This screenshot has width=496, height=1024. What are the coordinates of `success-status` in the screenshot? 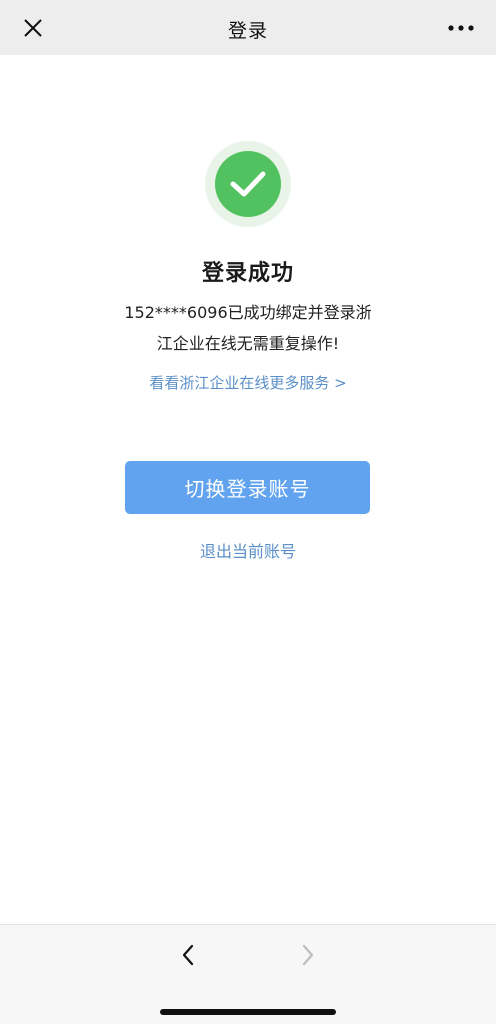 It's located at (248, 184).